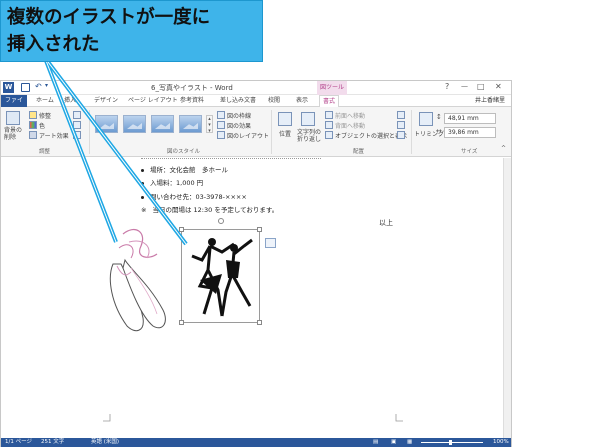 The height and width of the screenshot is (447, 600). I want to click on picture-effects-icon, so click(221, 125).